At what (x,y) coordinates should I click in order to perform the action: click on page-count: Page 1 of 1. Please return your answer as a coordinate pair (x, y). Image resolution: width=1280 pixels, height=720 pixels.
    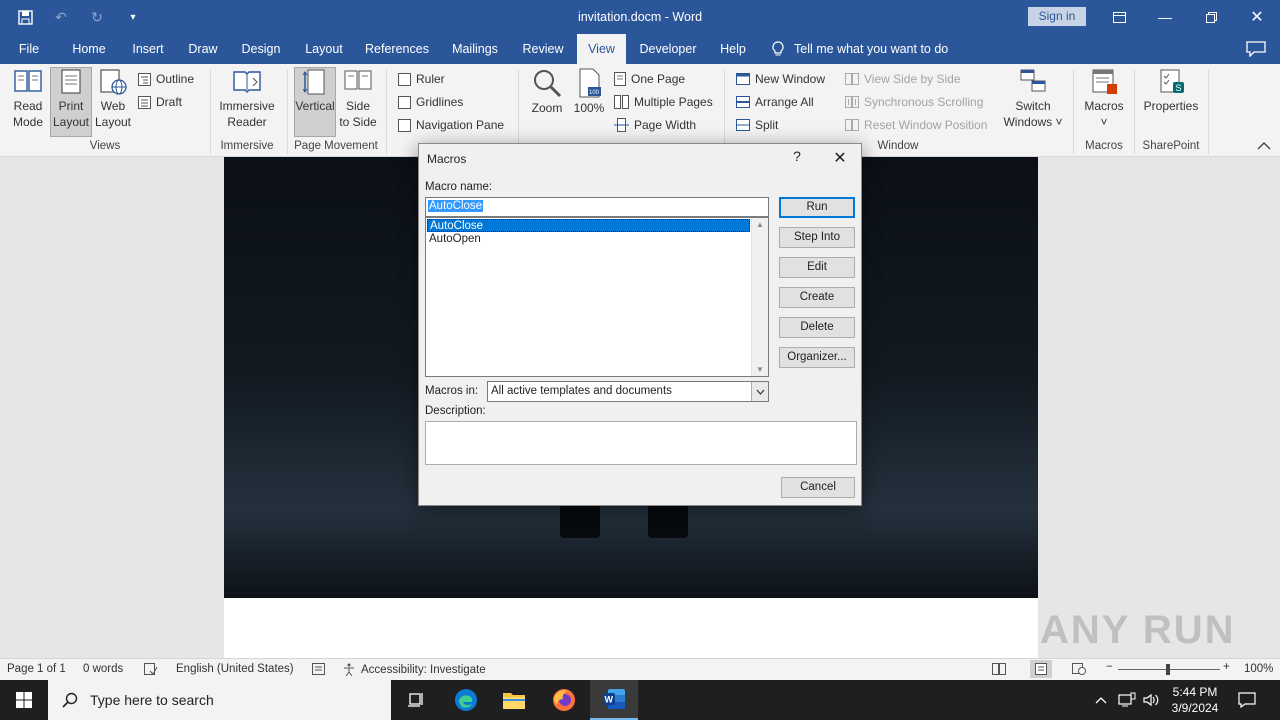
    Looking at the image, I should click on (36, 669).